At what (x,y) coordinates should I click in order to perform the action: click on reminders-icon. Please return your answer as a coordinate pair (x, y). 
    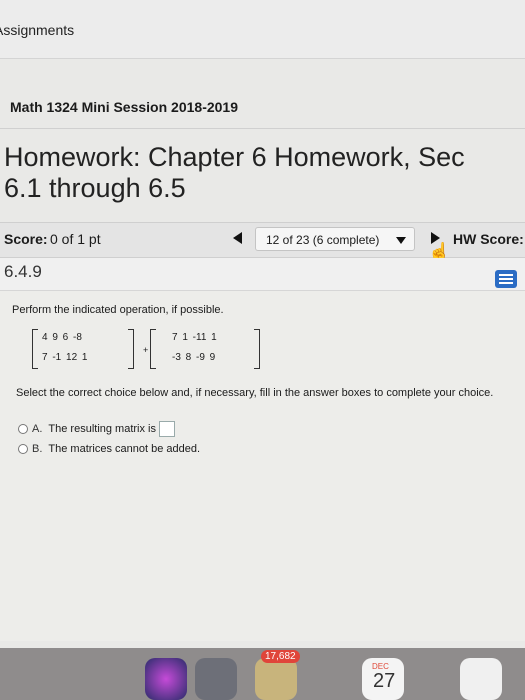
    Looking at the image, I should click on (481, 679).